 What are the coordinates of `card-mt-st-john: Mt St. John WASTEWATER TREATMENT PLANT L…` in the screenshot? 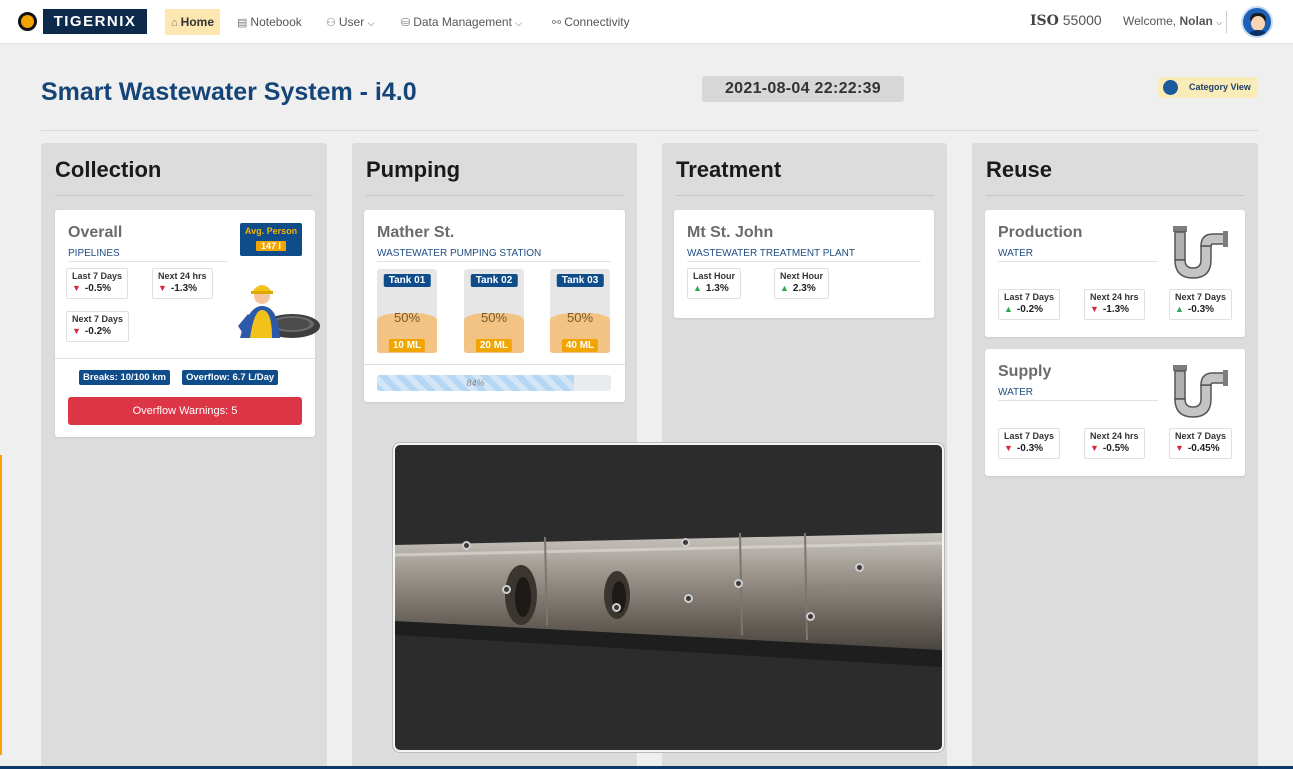 It's located at (804, 264).